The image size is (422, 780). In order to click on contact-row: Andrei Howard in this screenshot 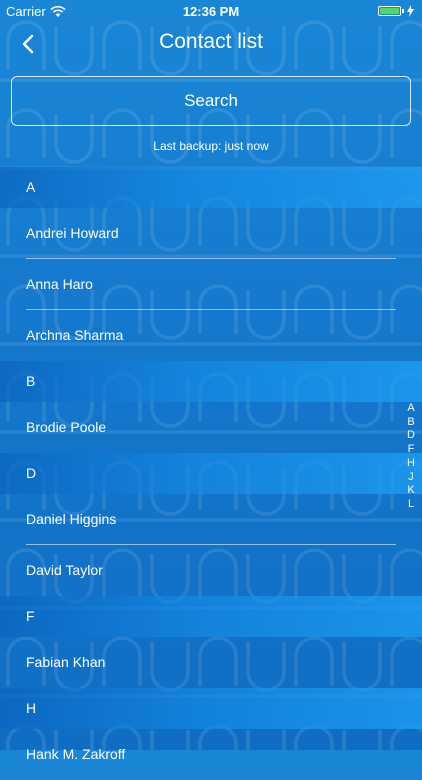, I will do `click(211, 233)`.